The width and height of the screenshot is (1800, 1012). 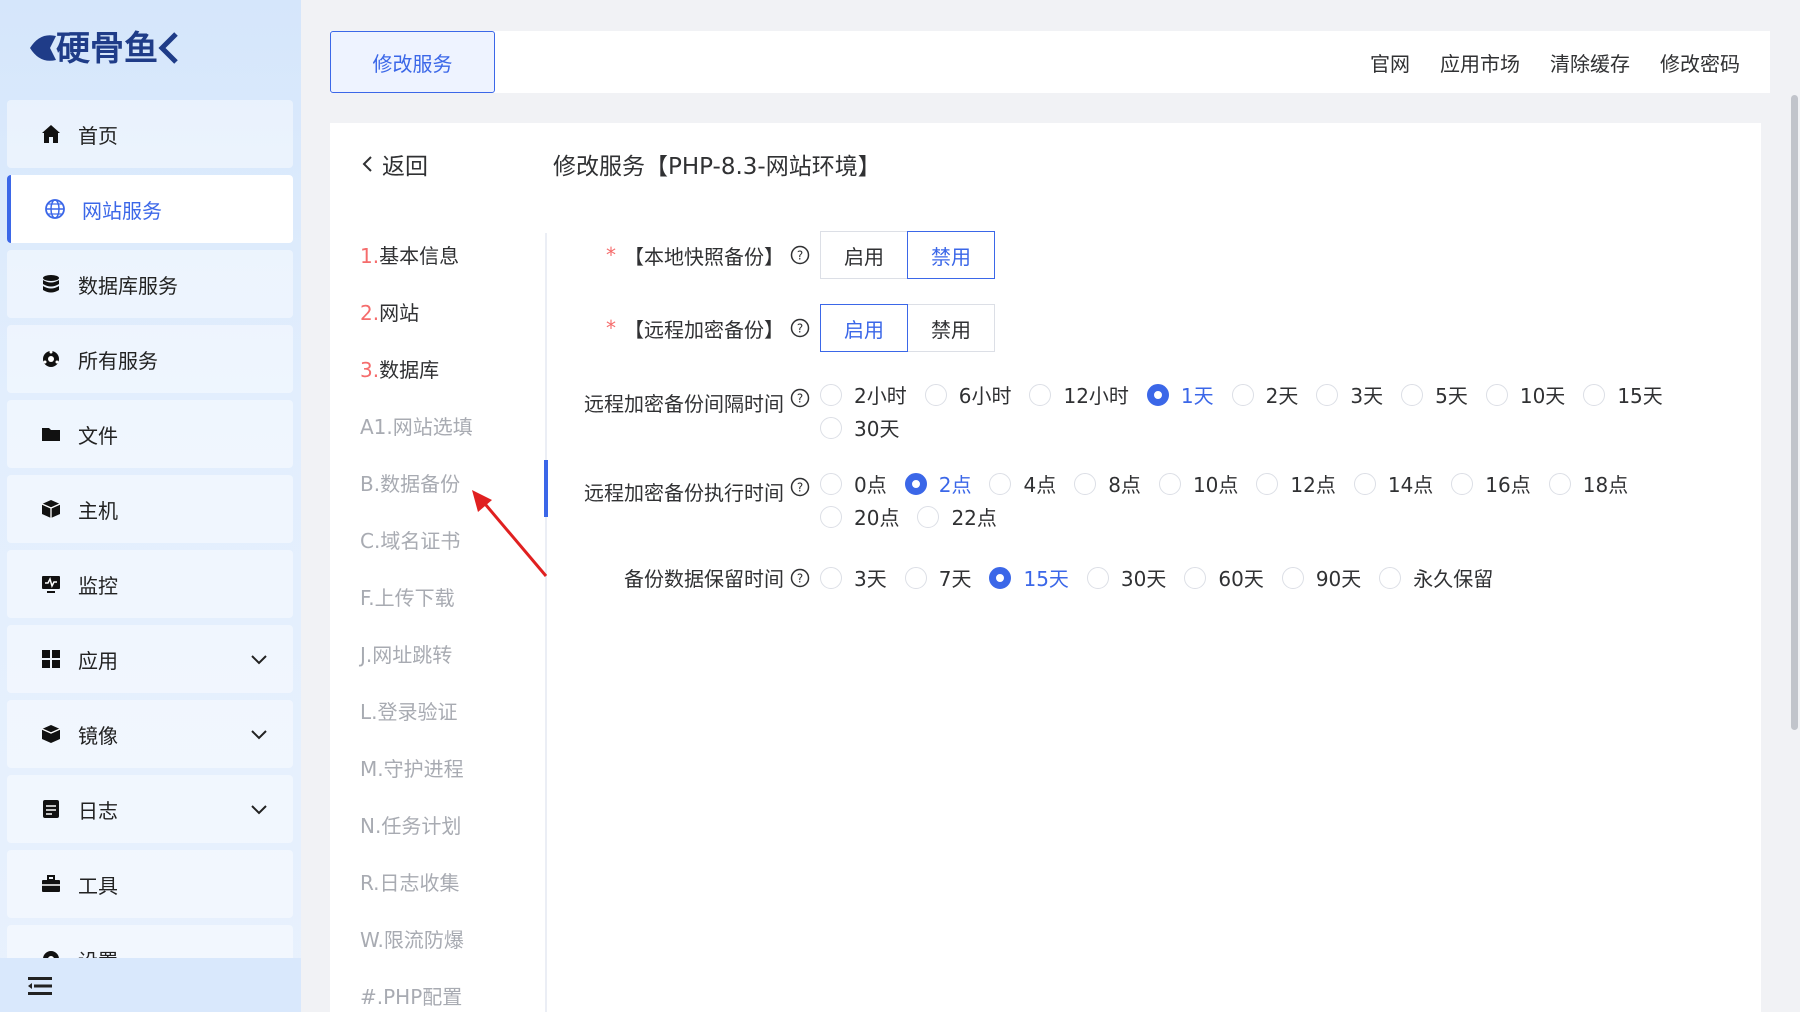 What do you see at coordinates (1224, 577) in the screenshot?
I see `retention-radio: 60天` at bounding box center [1224, 577].